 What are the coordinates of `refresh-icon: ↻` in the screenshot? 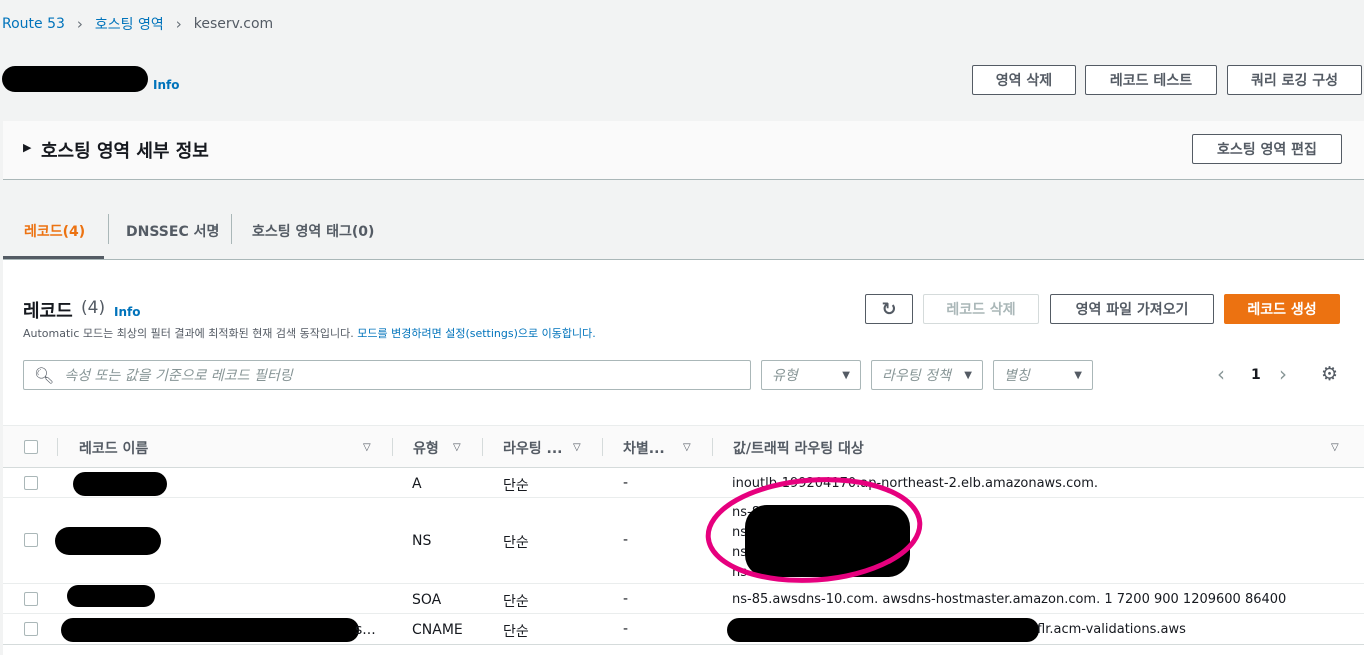 It's located at (889, 309).